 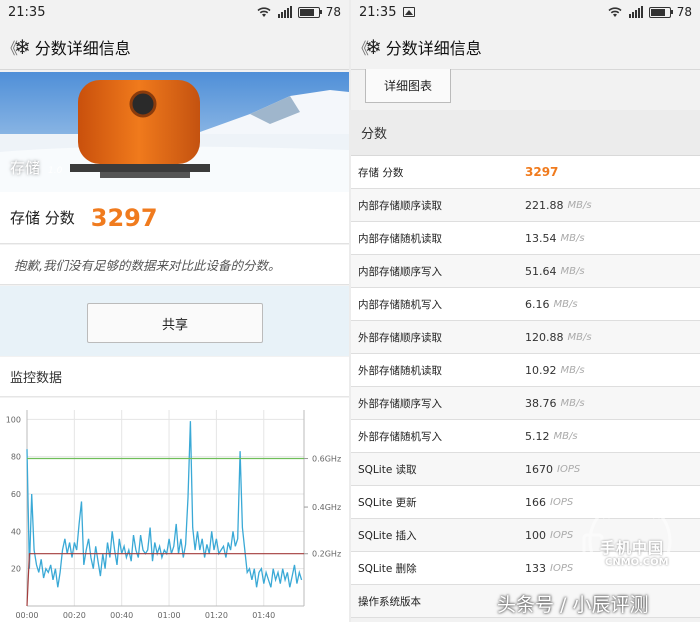 I want to click on table-row: 内部存储随机读取 13.54 MB/s, so click(x=525, y=238).